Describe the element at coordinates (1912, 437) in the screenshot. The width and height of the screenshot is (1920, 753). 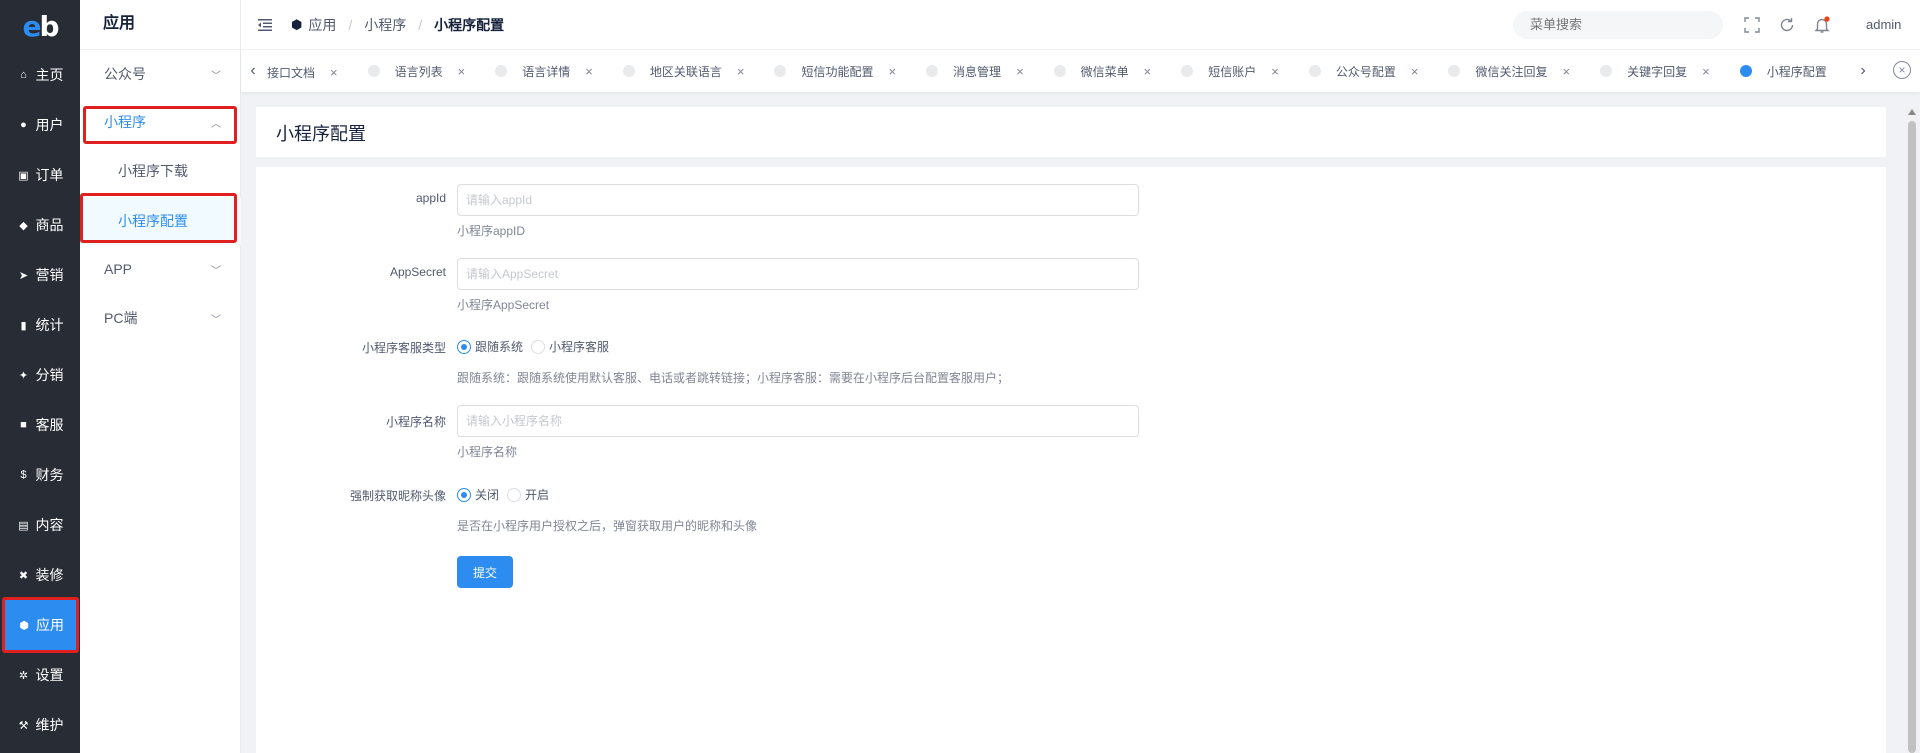
I see `scrollbar-thumb` at that location.